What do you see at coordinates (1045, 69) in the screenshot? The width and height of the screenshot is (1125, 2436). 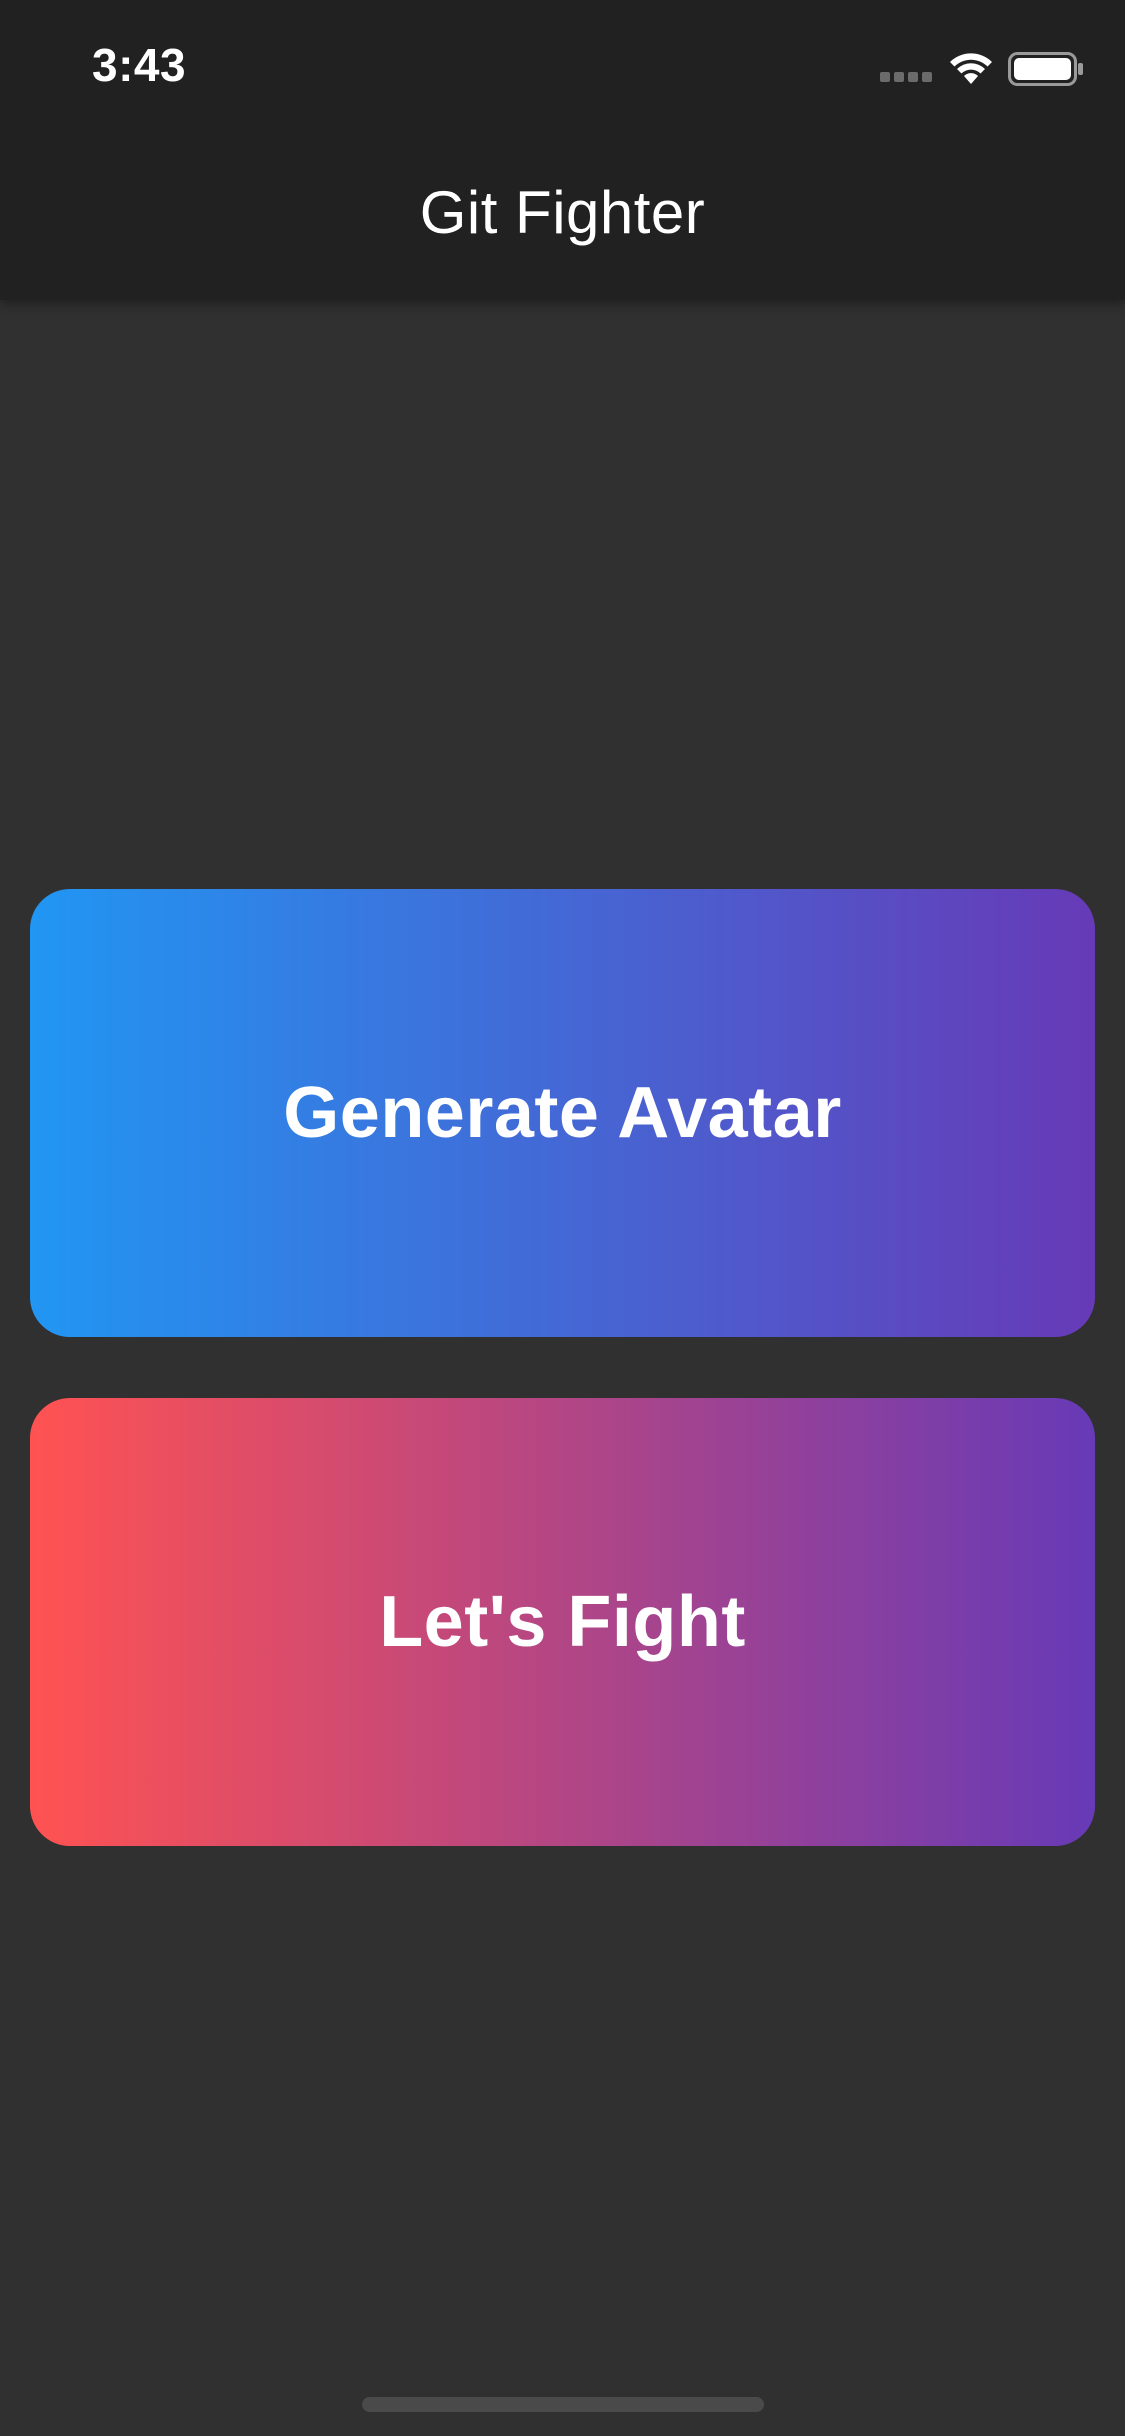 I see `battery-icon` at bounding box center [1045, 69].